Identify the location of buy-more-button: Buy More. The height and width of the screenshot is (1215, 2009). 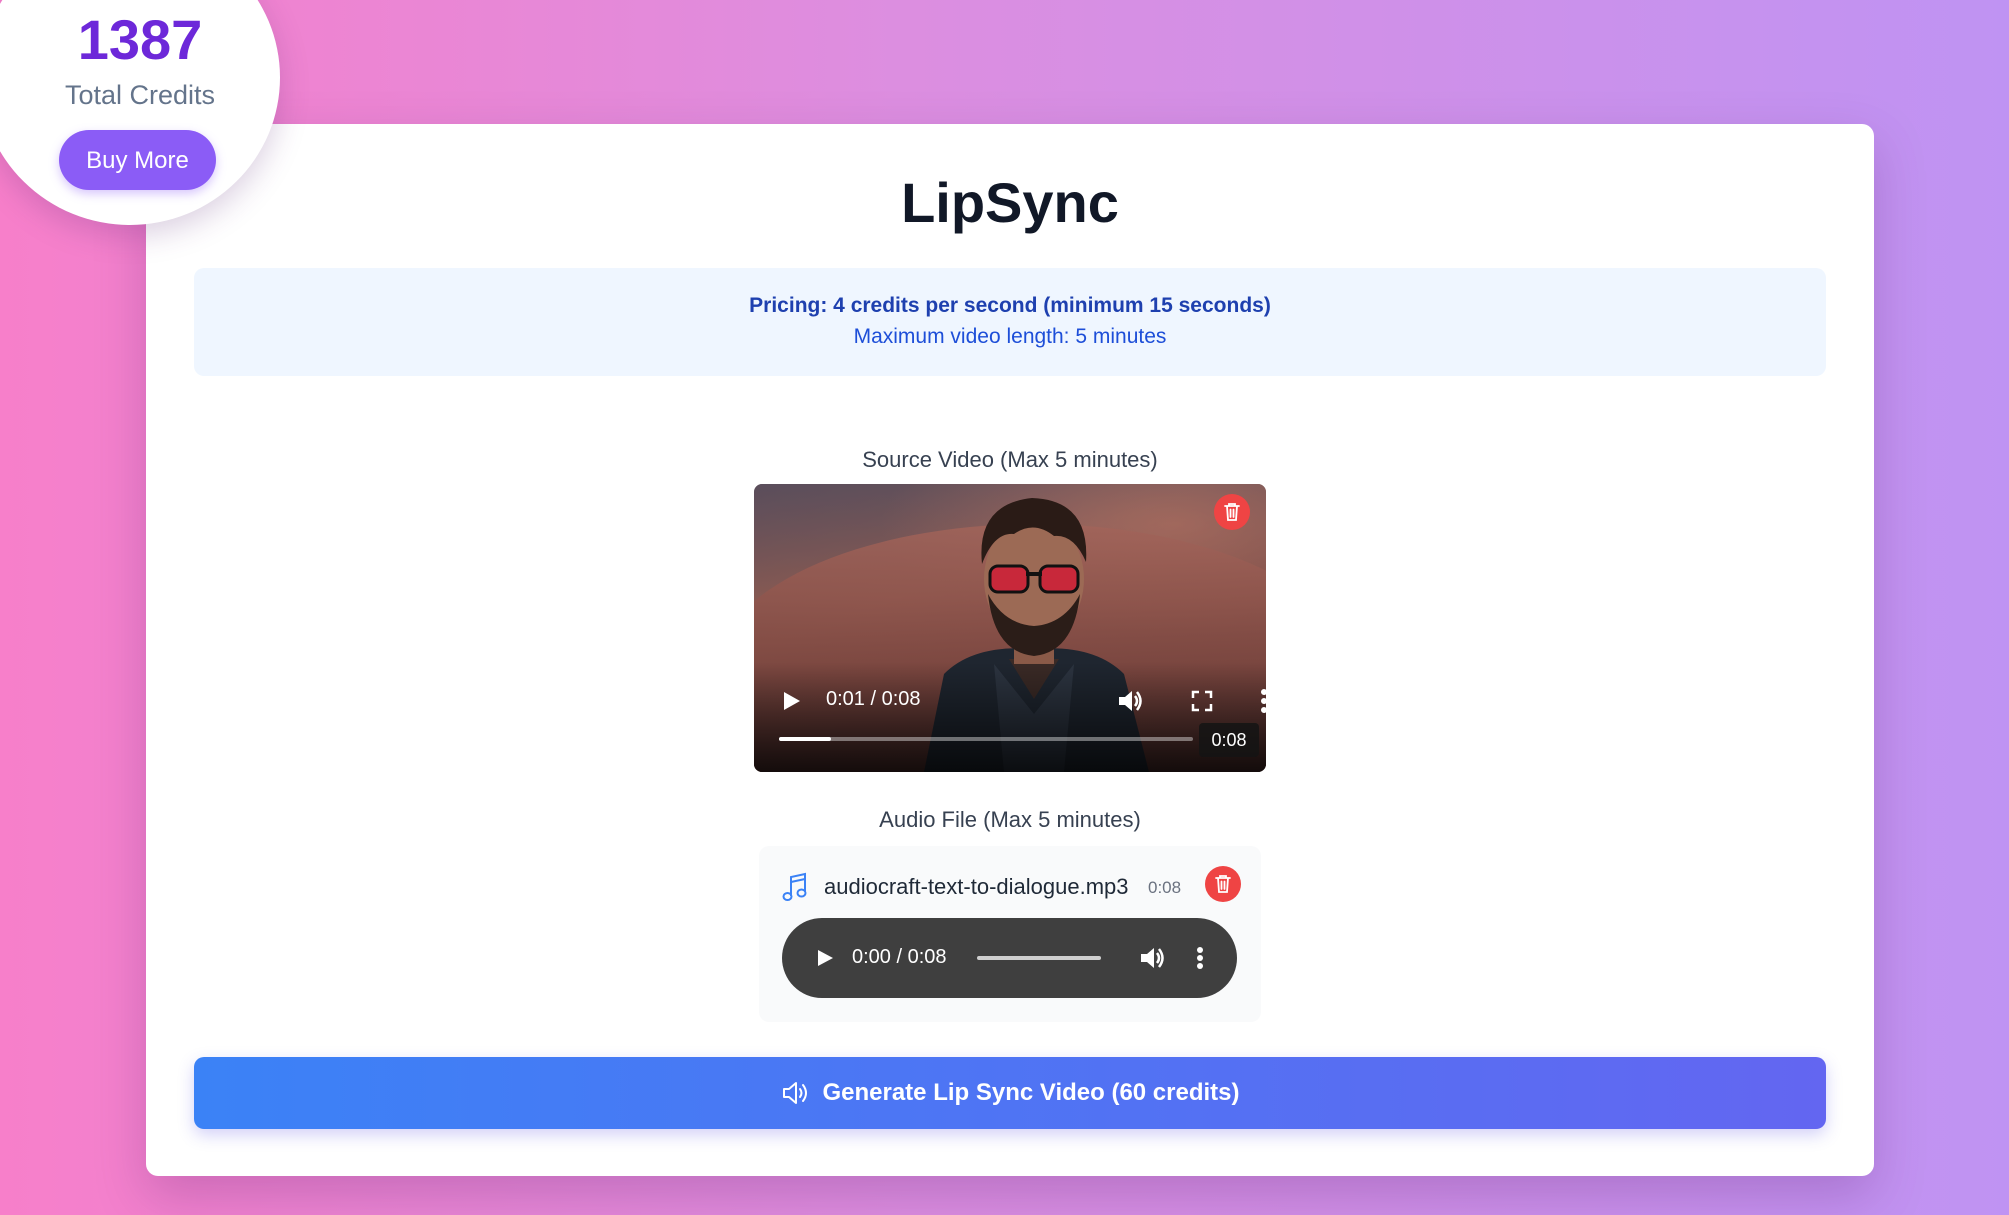
(137, 160).